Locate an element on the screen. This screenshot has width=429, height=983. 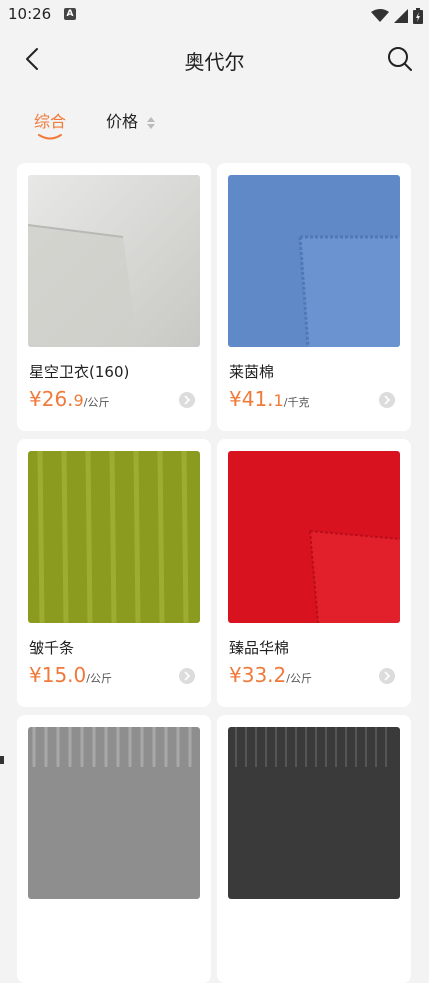
top-navigation-bar: 奥代尔 is located at coordinates (214, 59).